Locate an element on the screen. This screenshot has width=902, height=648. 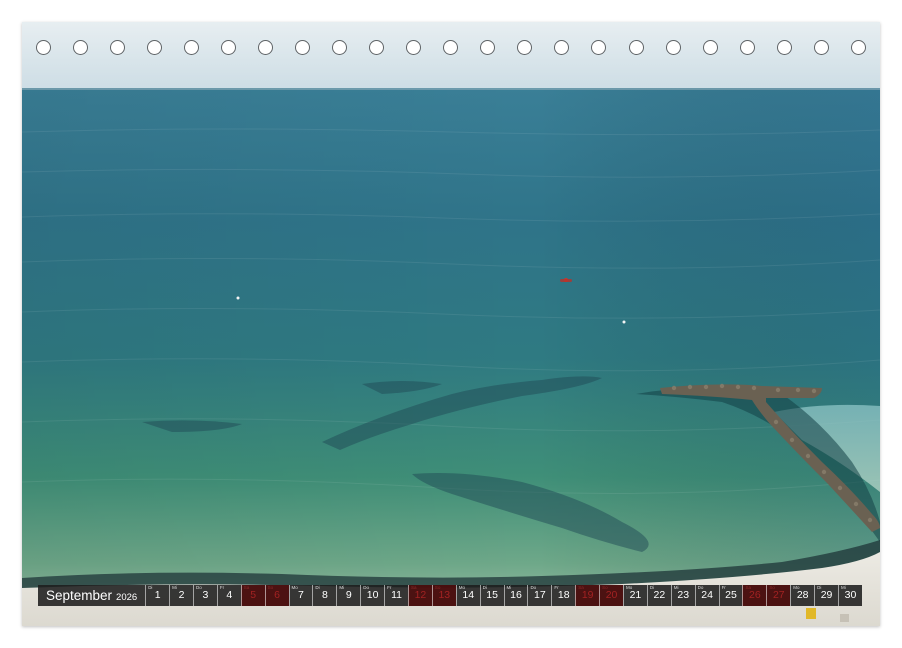
day-cell: Do 17 is located at coordinates (539, 595).